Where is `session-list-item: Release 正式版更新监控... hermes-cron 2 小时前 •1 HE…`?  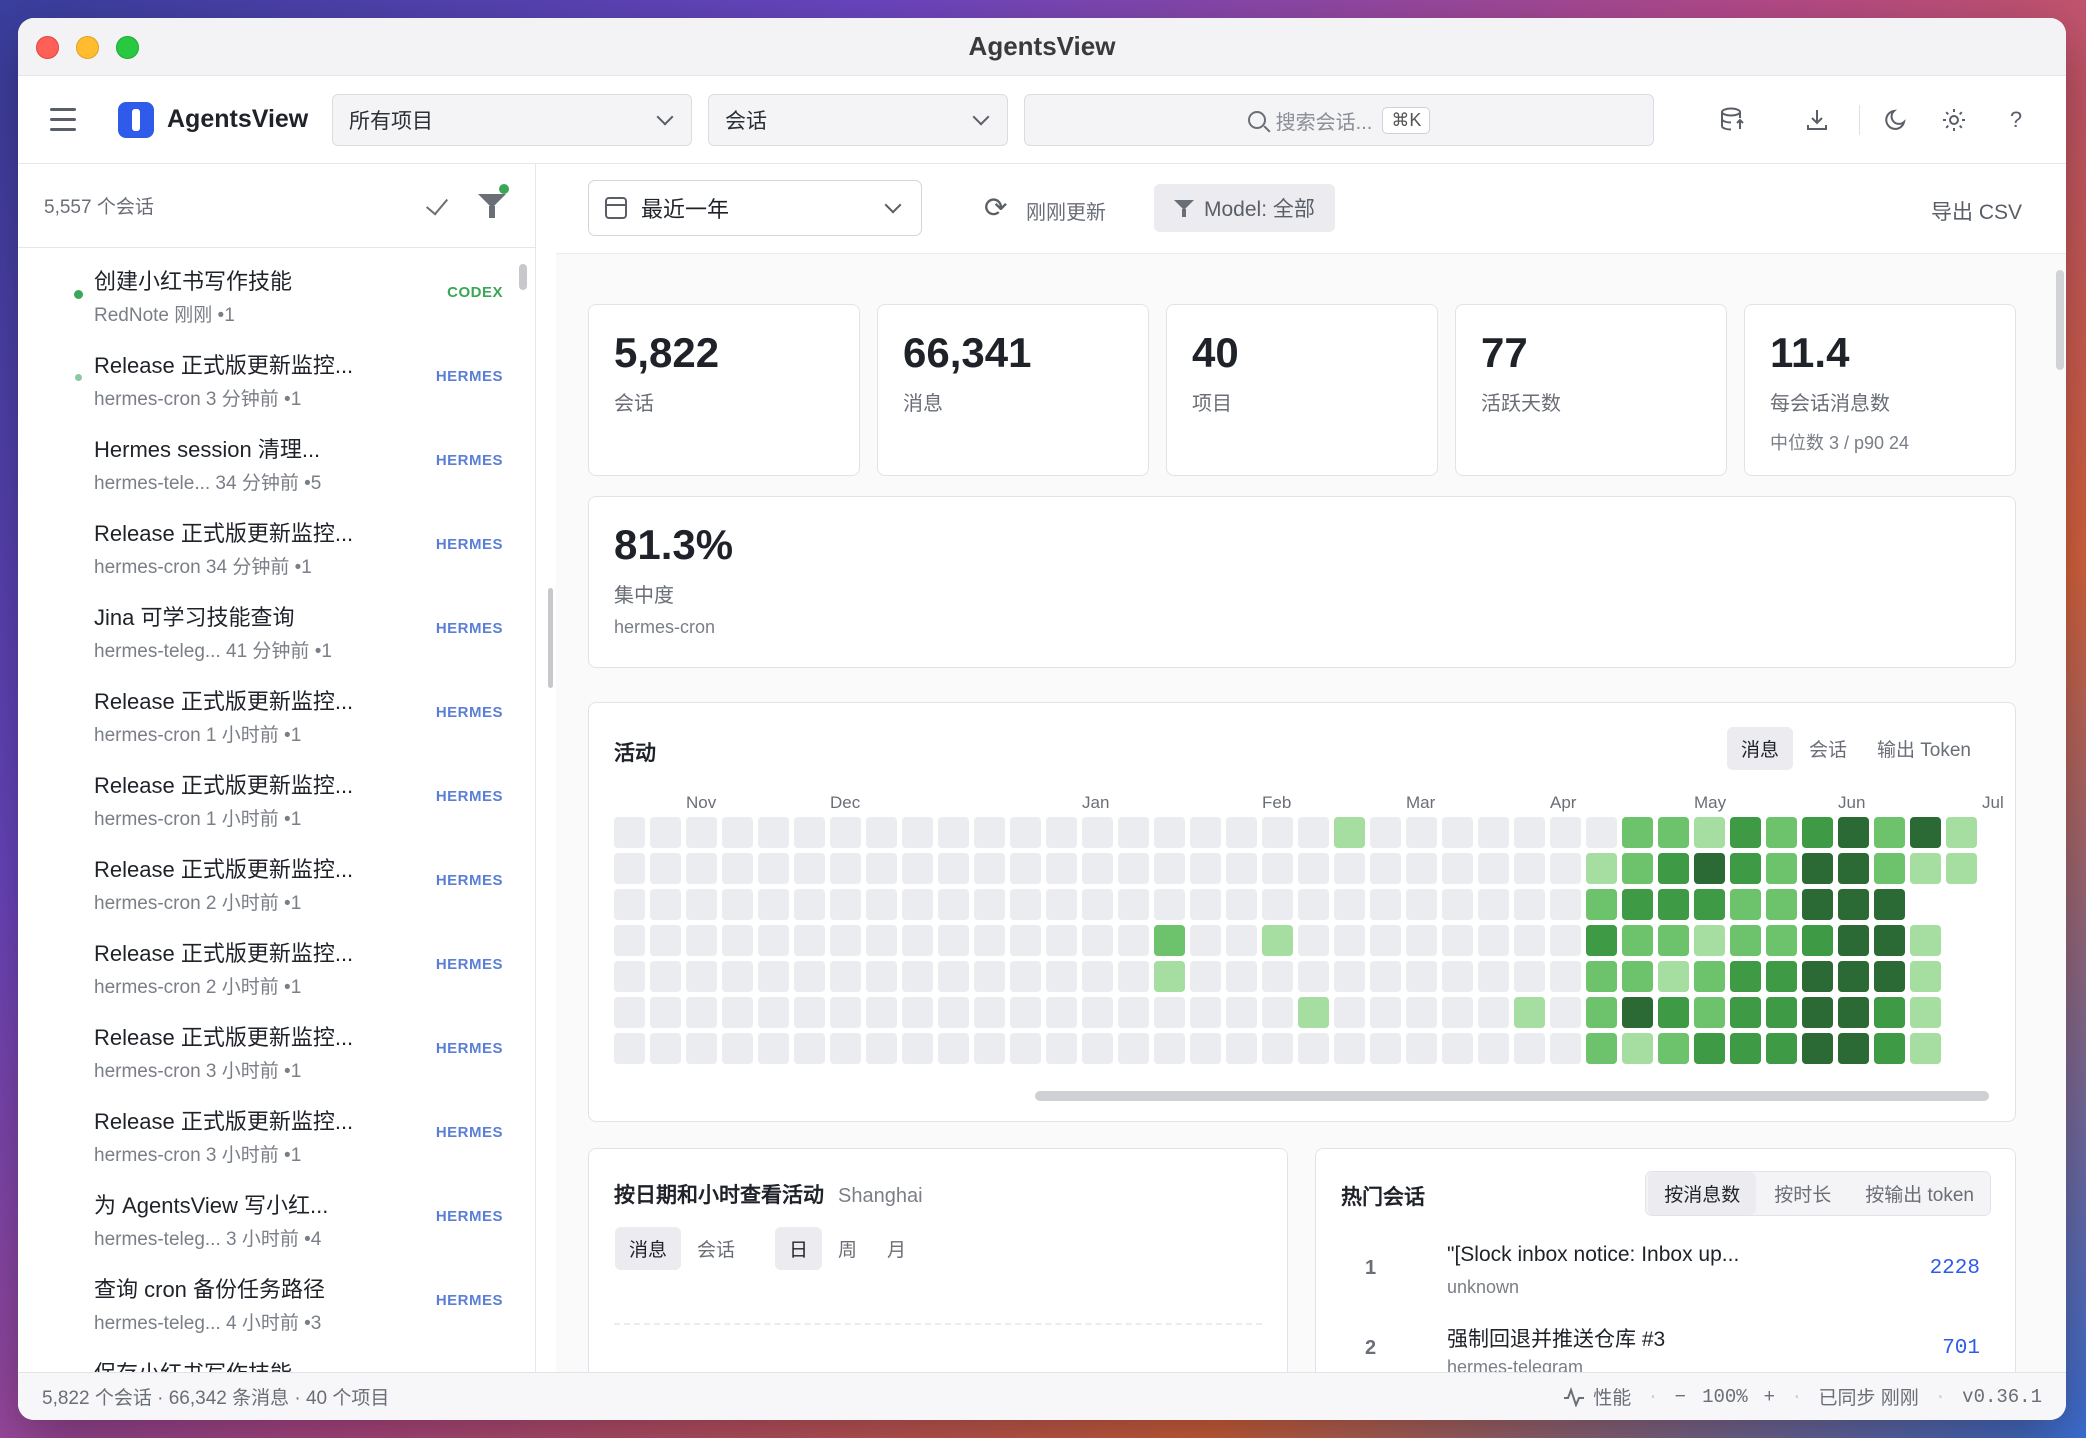 session-list-item: Release 正式版更新监控... hermes-cron 2 小时前 •1 HE… is located at coordinates (276, 966).